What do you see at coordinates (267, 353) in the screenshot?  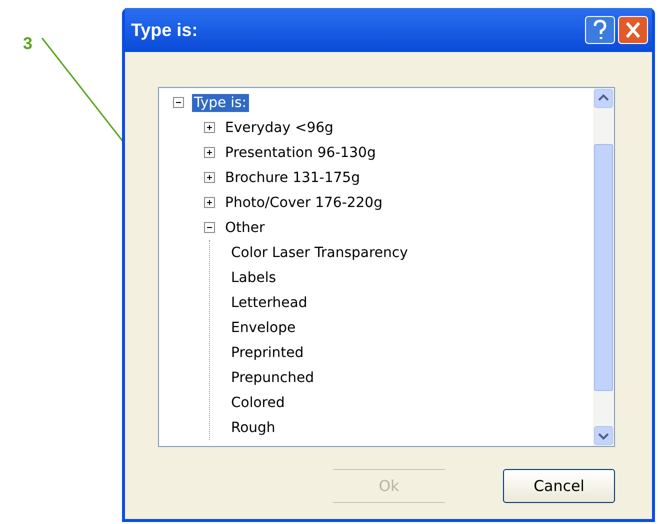 I see `tree-item: Preprinted` at bounding box center [267, 353].